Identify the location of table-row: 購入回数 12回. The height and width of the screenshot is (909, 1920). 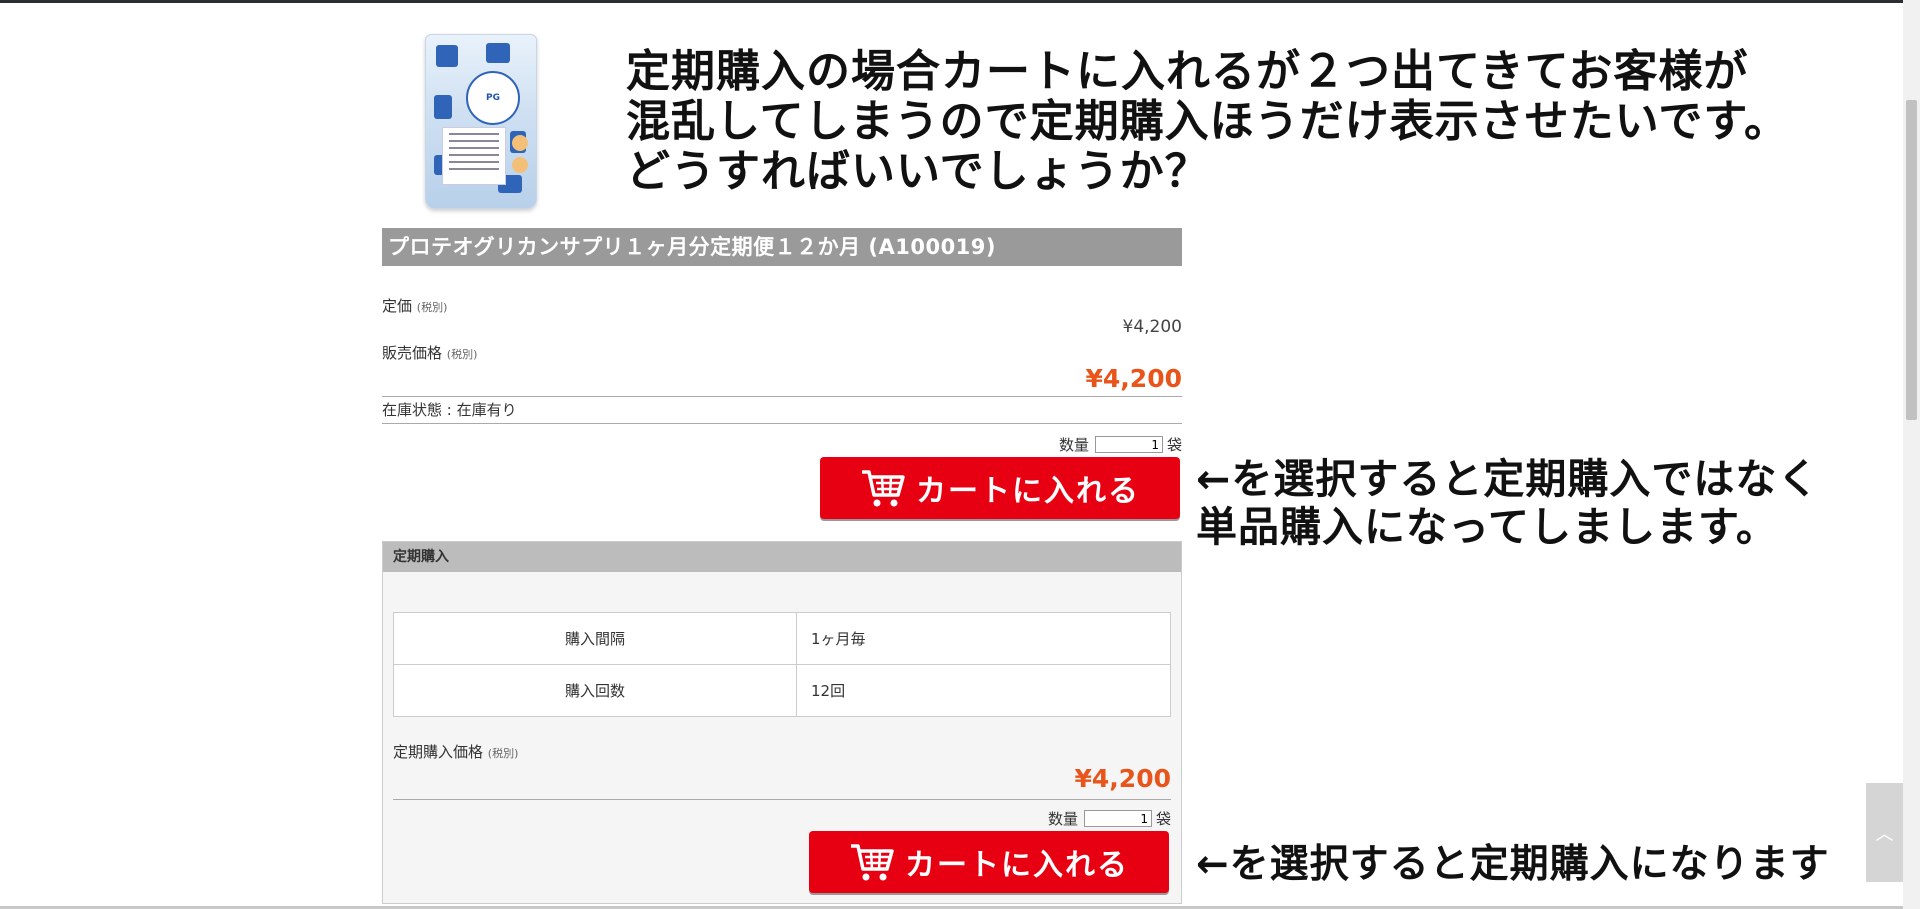
(782, 690).